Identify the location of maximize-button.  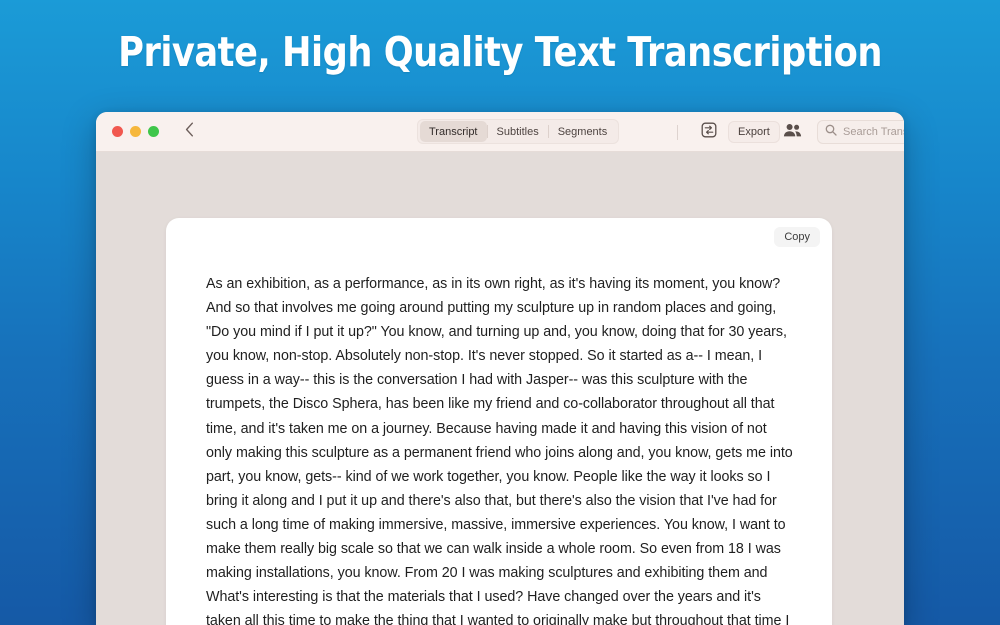
(153, 131).